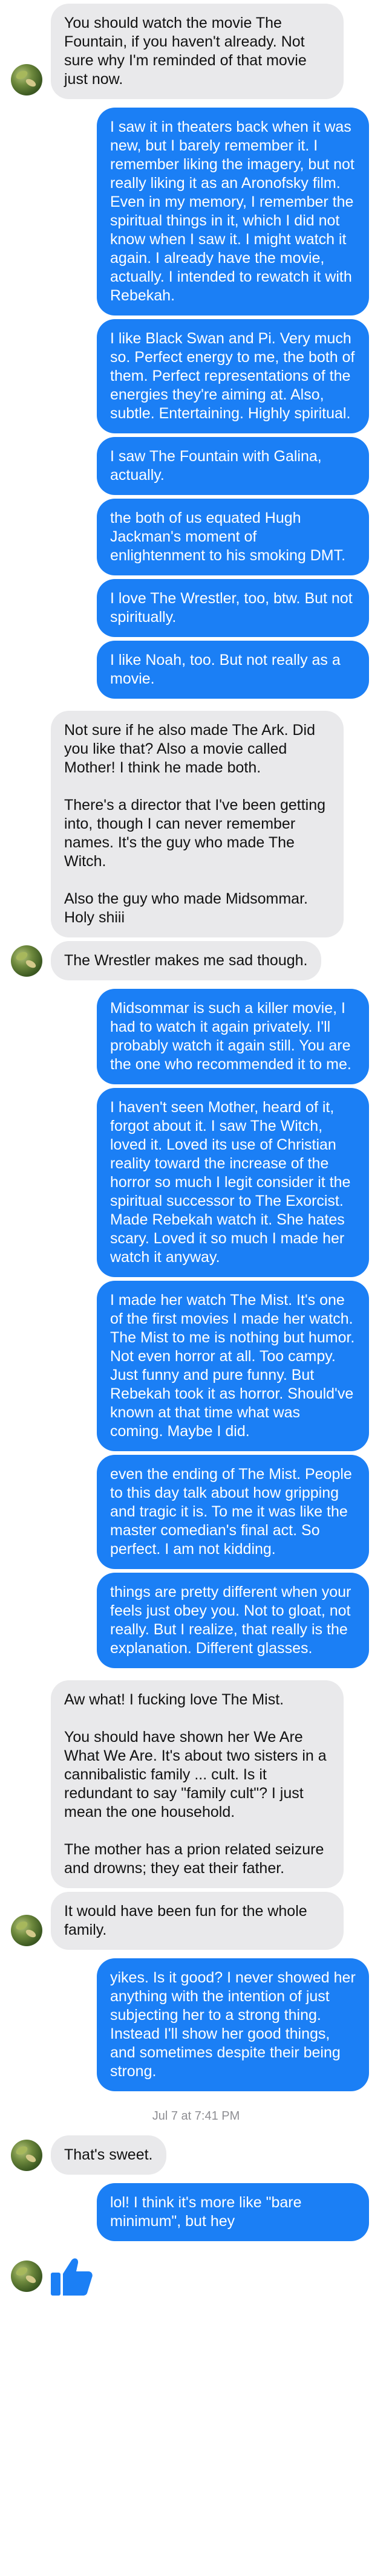  I want to click on like-row, so click(196, 2275).